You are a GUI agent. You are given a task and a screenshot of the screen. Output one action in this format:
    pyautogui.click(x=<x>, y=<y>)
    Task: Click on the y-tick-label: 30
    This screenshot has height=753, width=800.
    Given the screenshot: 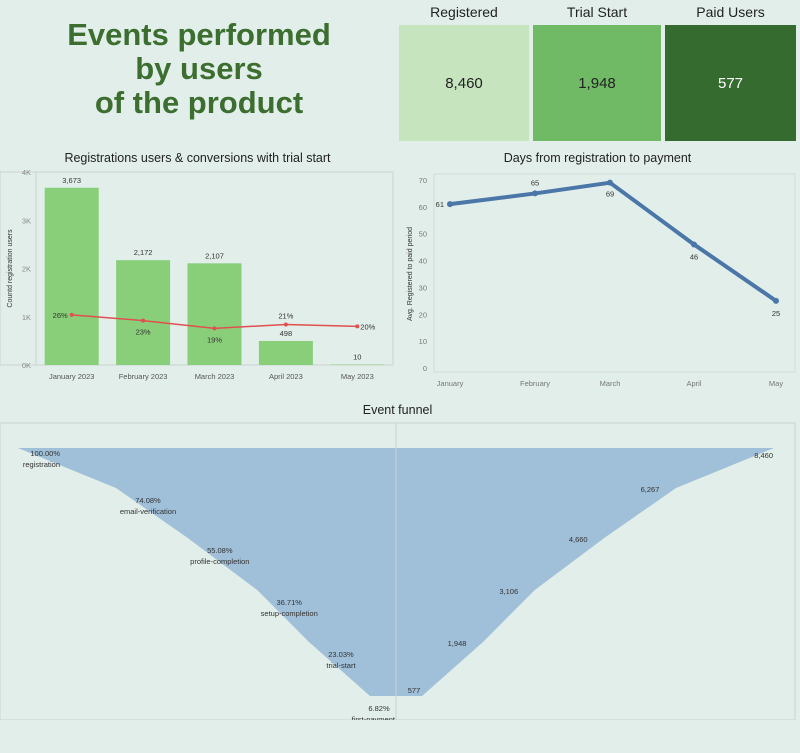 What is the action you would take?
    pyautogui.click(x=423, y=287)
    